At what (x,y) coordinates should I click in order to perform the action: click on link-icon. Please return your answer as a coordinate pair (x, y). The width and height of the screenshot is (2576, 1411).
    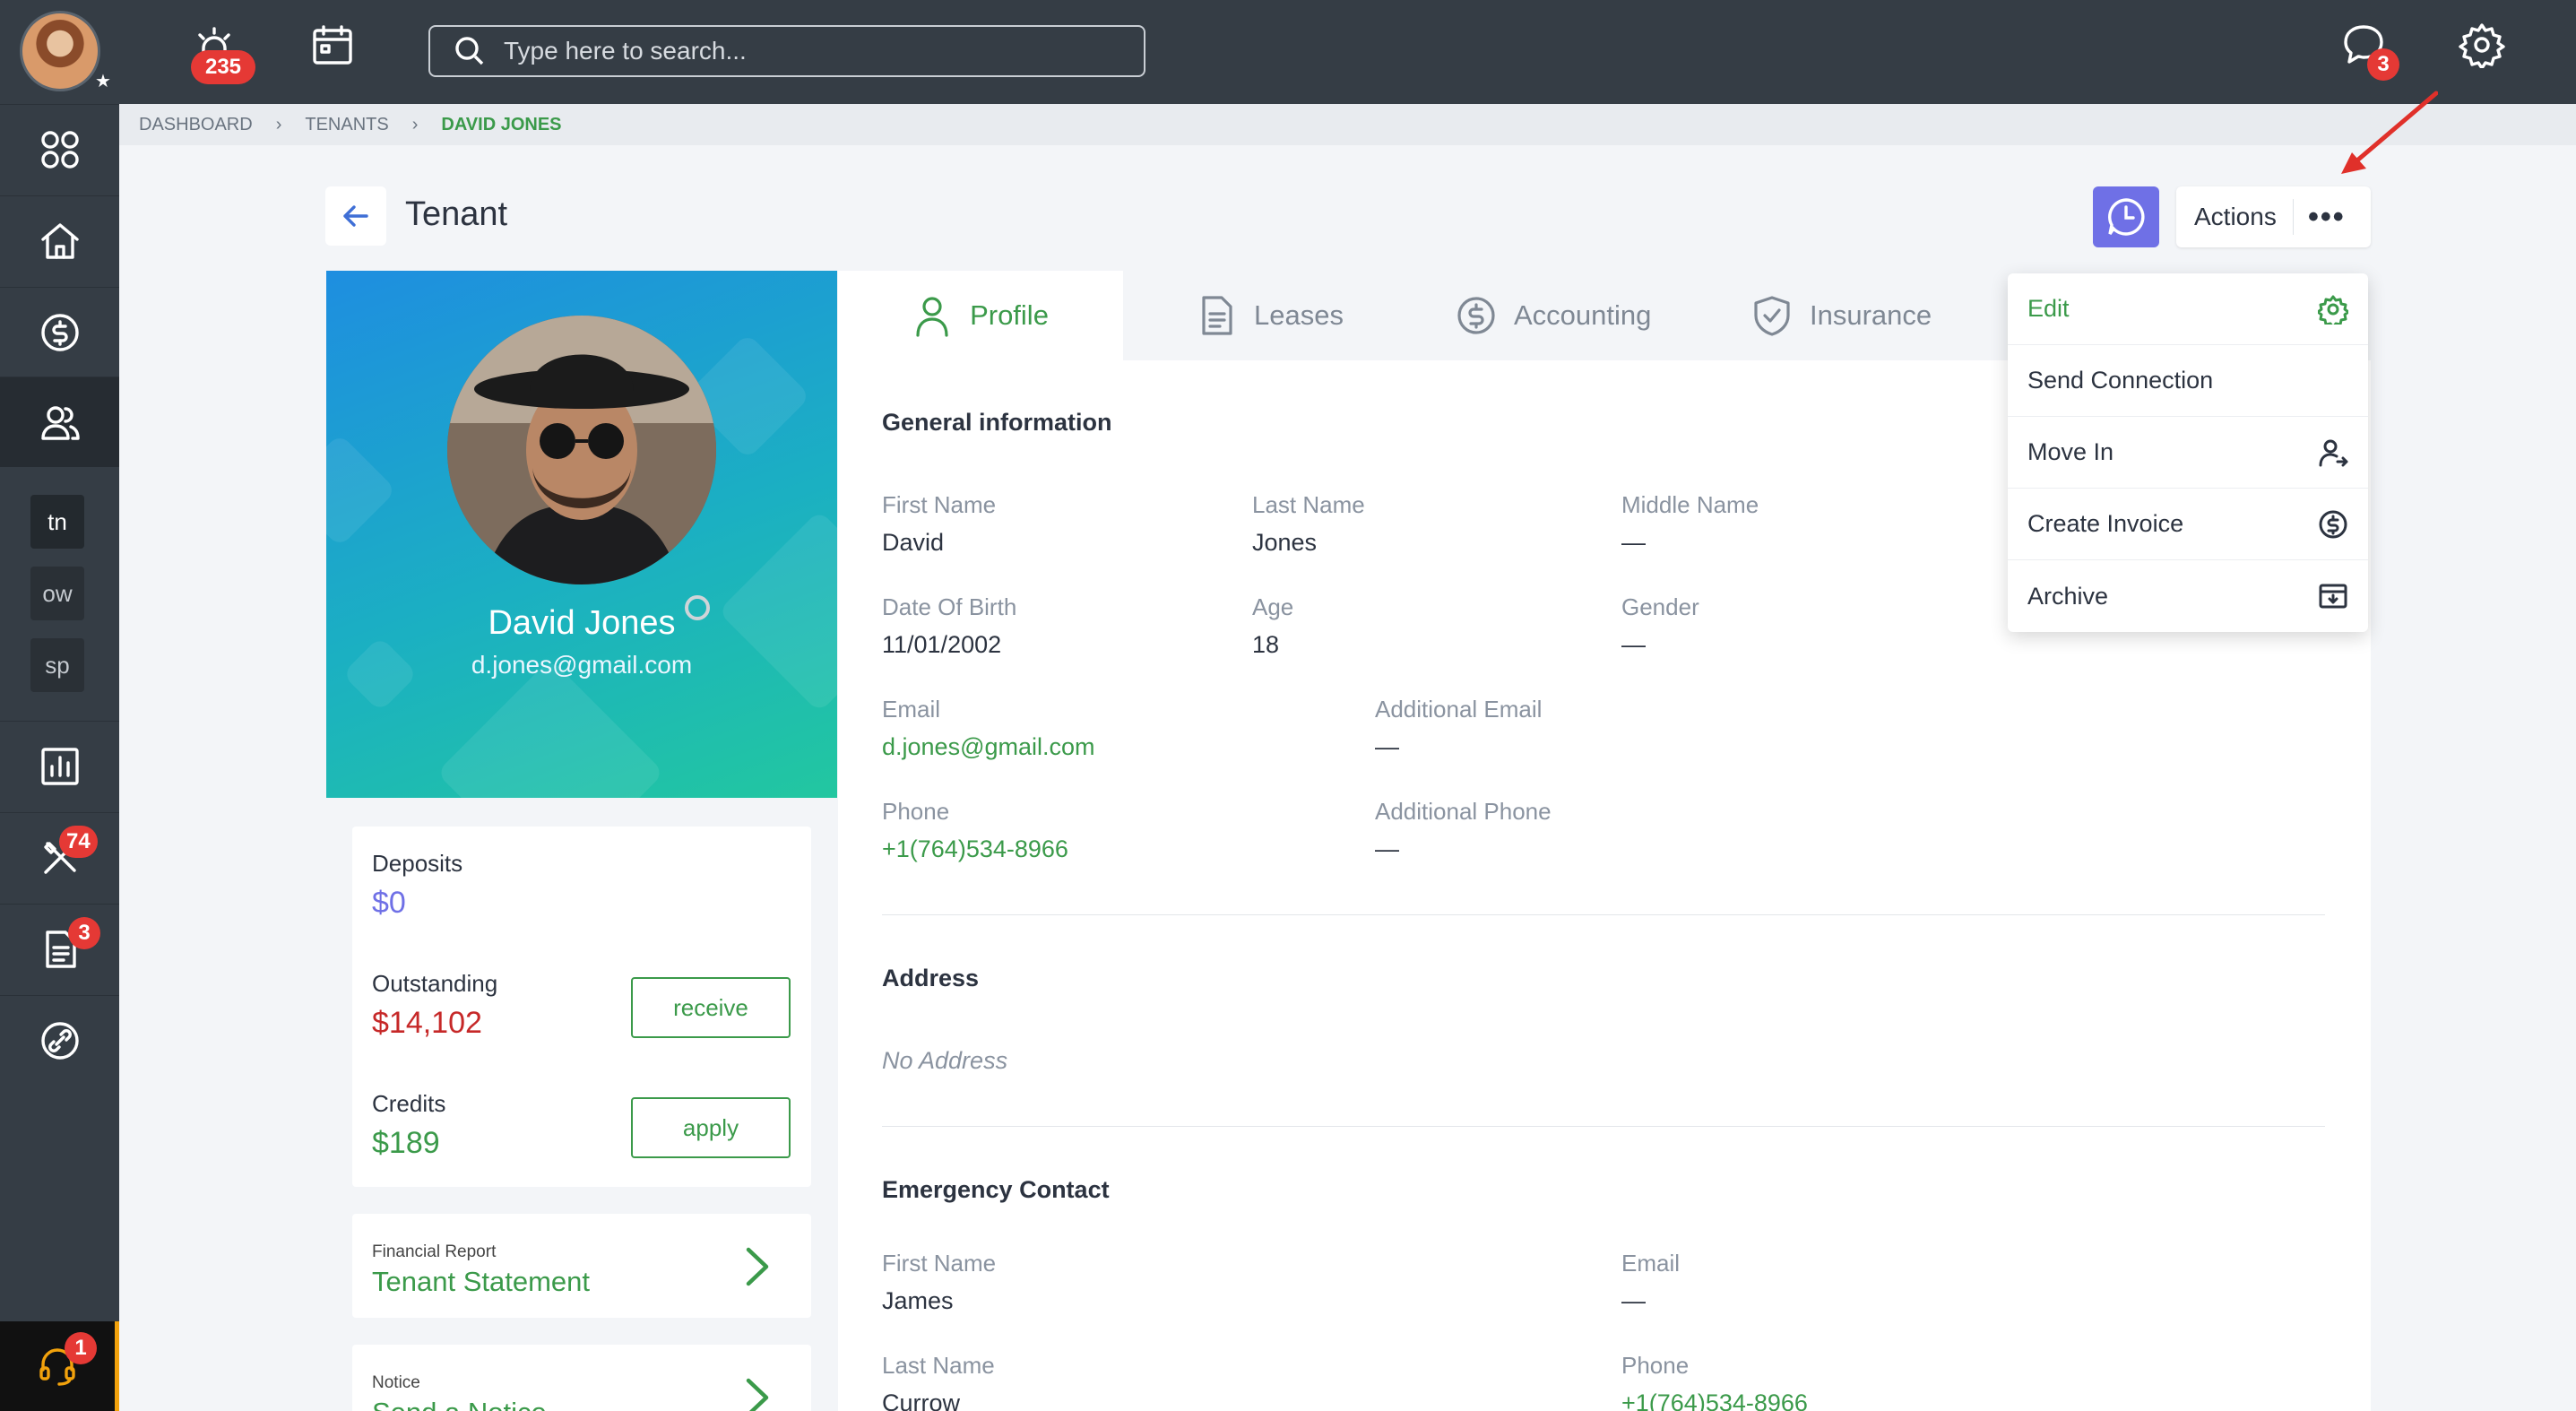
    Looking at the image, I should click on (59, 1041).